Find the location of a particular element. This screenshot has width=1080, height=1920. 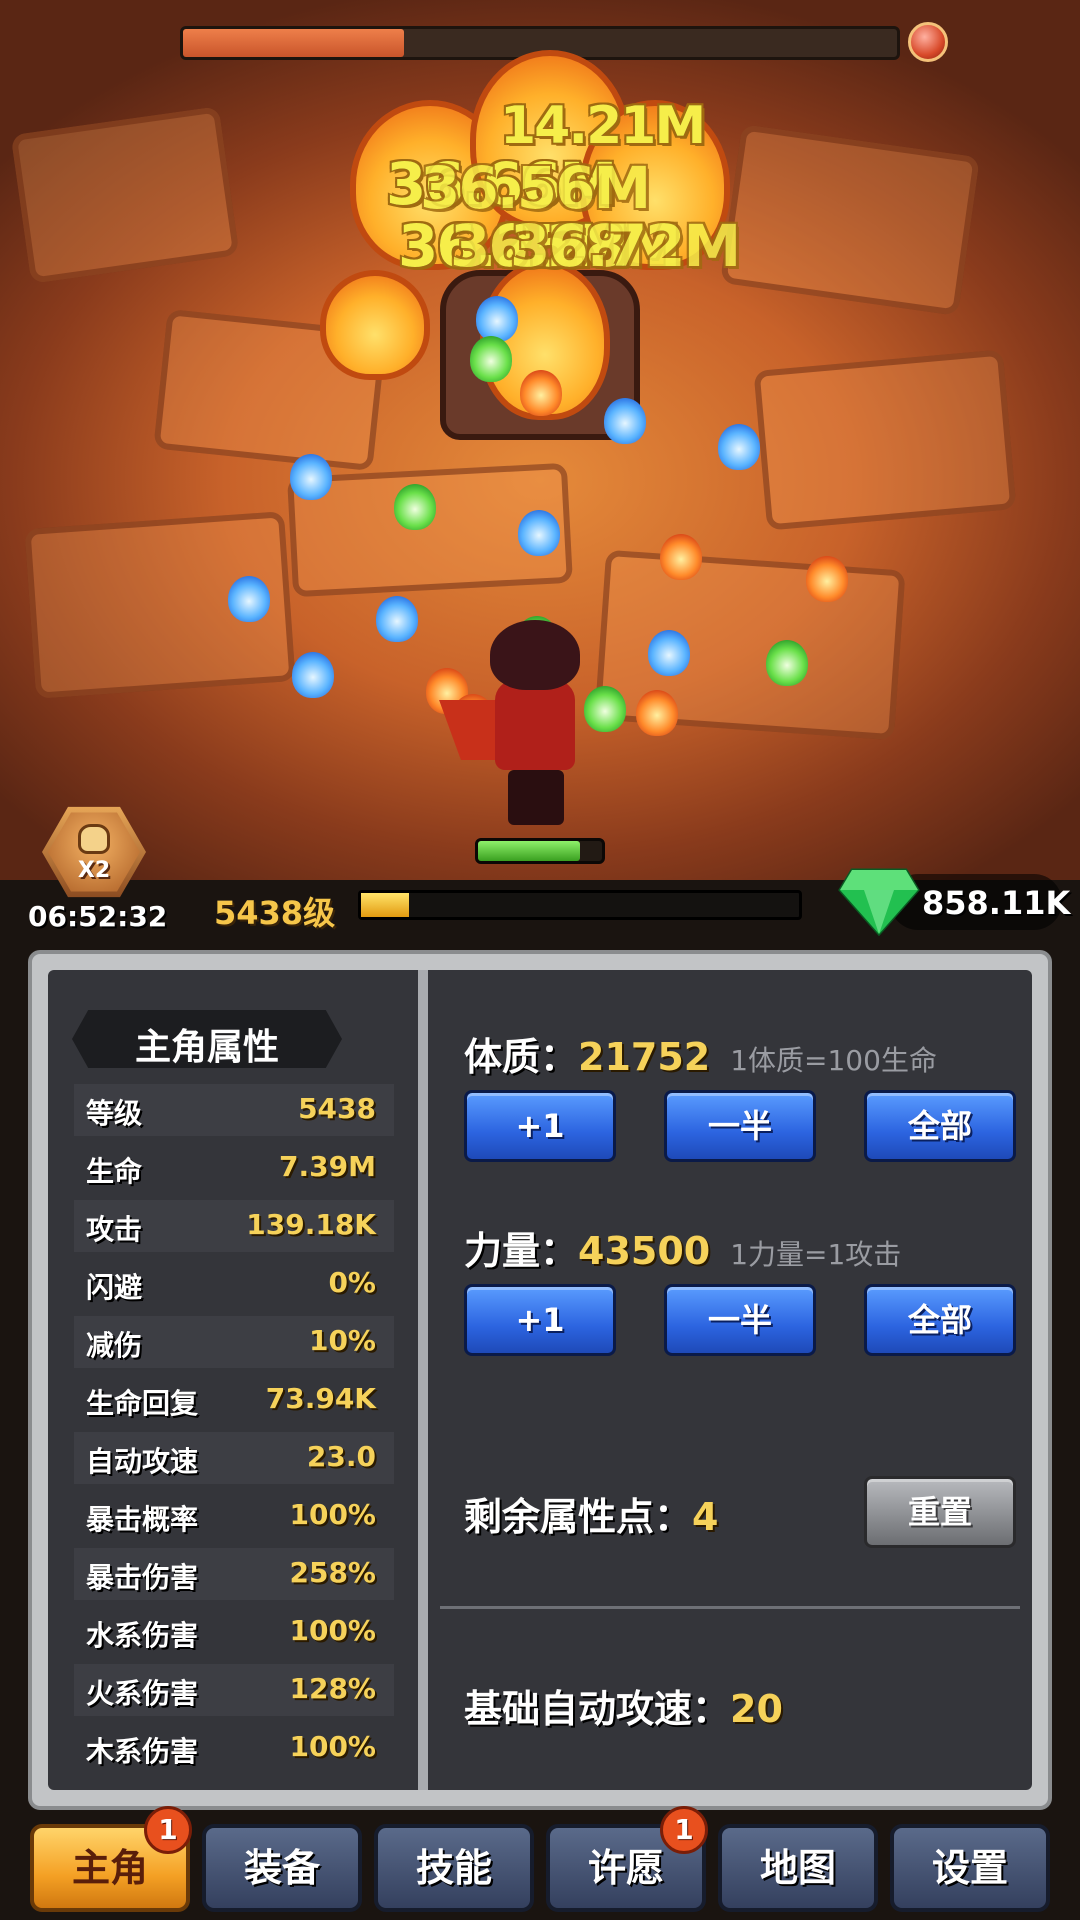

constitution-plus-one-button: +1 is located at coordinates (540, 1126).